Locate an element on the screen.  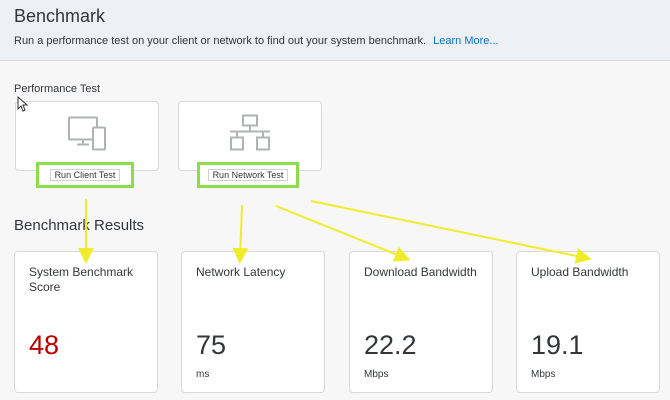
arrow-network-to-download is located at coordinates (343, 233).